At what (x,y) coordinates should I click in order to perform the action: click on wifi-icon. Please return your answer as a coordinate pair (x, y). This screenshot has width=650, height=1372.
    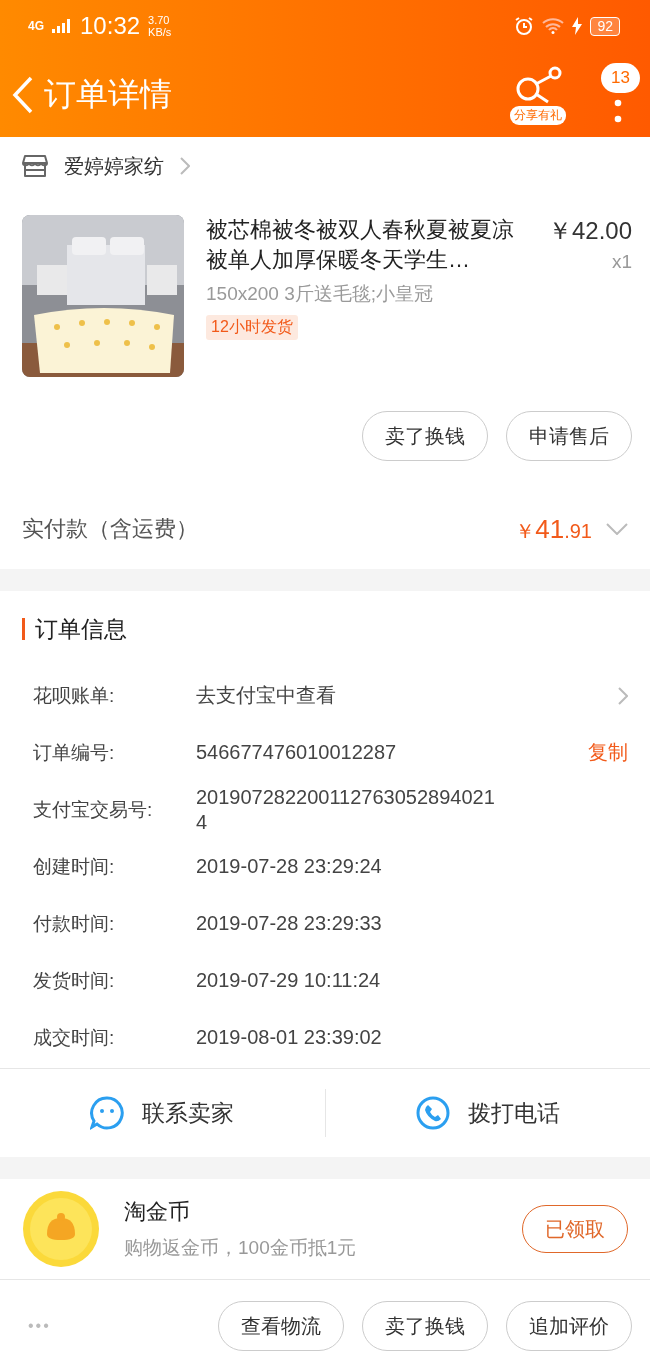
    Looking at the image, I should click on (553, 26).